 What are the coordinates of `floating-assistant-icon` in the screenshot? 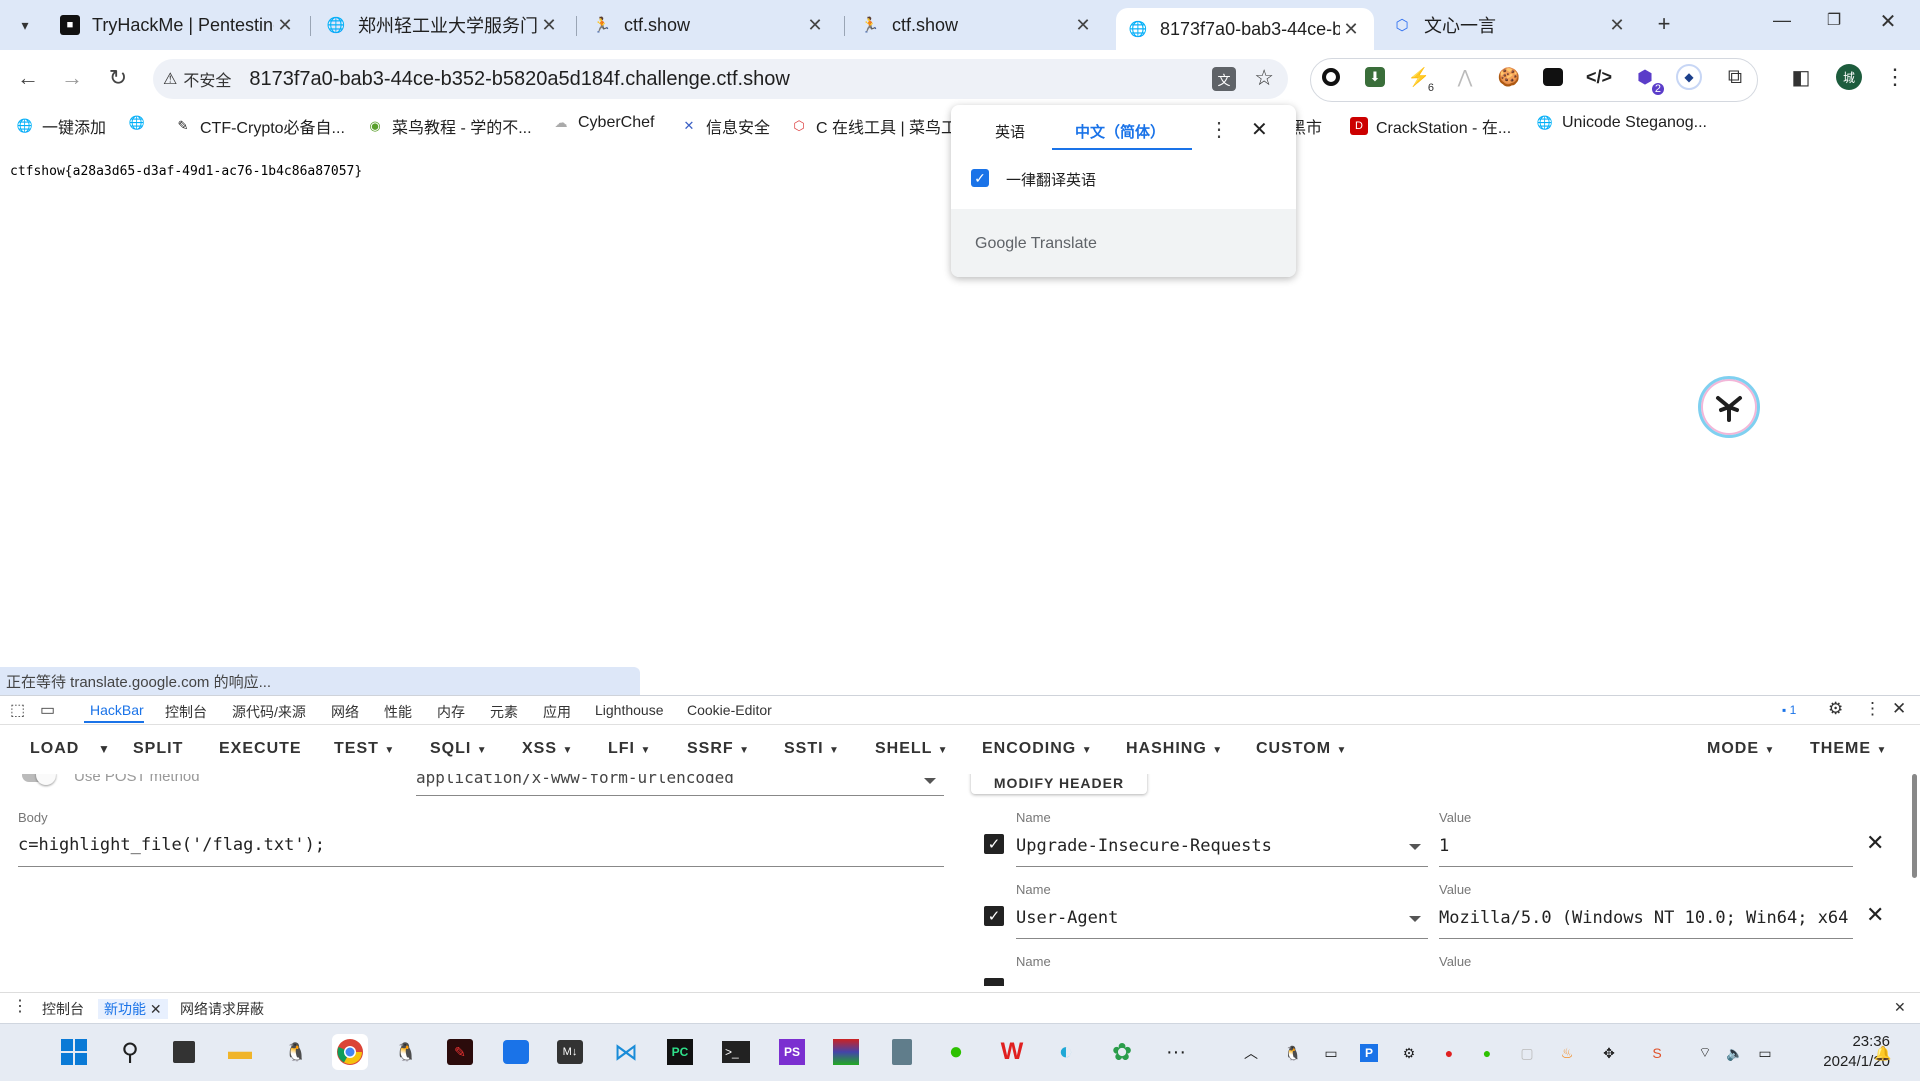 It's located at (1729, 407).